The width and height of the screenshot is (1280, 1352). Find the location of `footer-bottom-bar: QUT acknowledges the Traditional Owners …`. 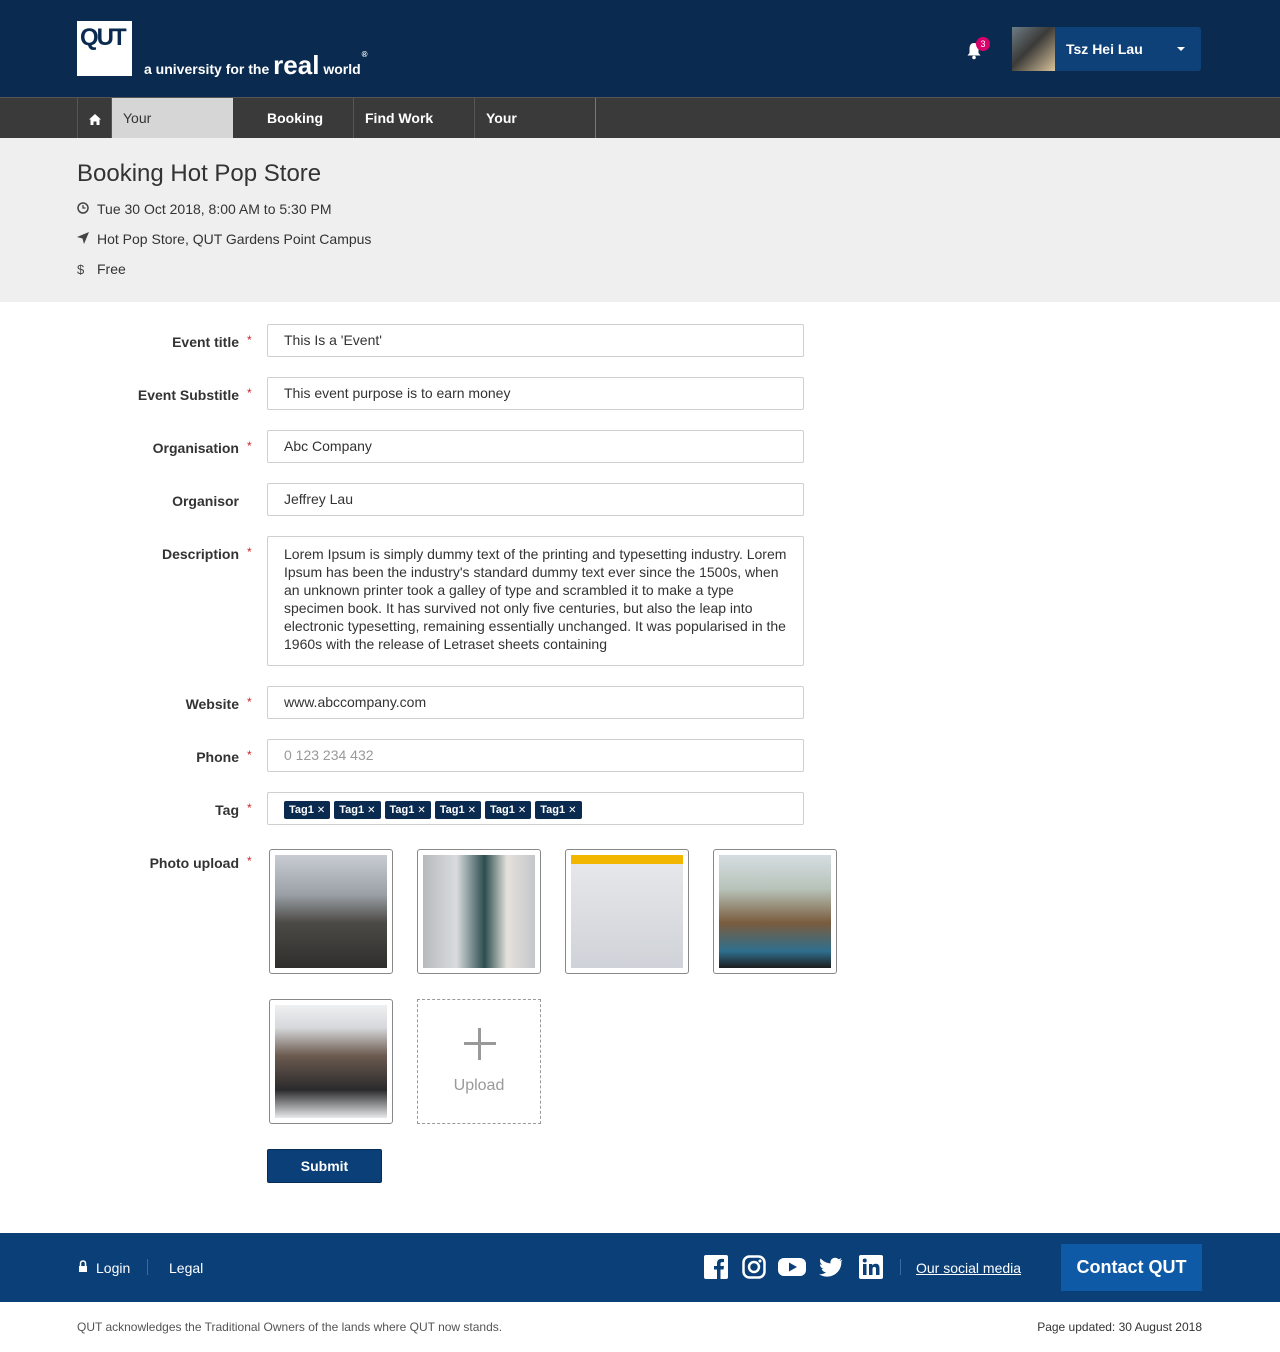

footer-bottom-bar: QUT acknowledges the Traditional Owners … is located at coordinates (640, 1327).